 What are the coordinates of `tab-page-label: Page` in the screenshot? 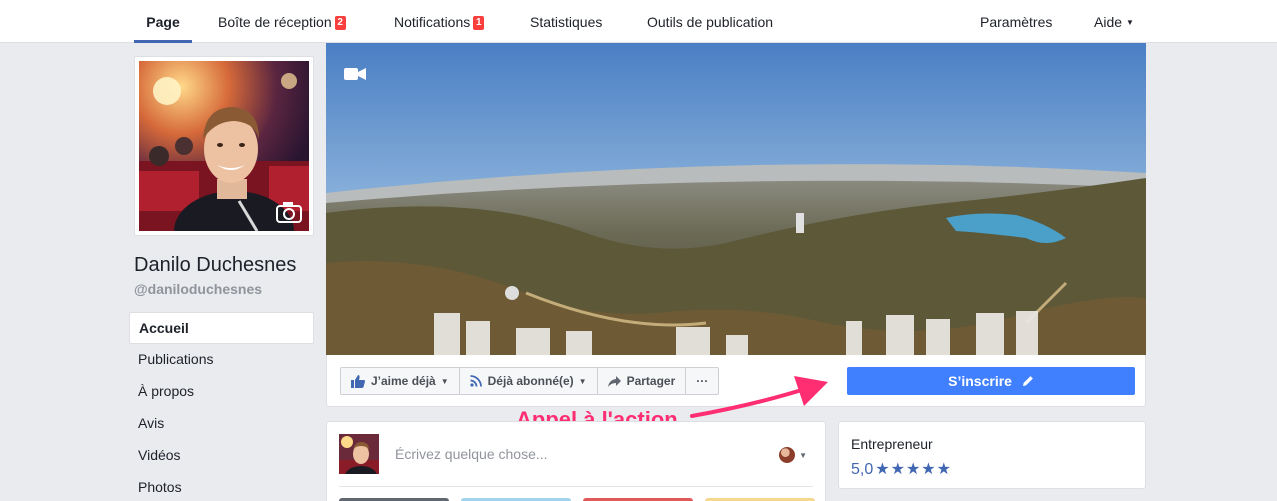 It's located at (163, 22).